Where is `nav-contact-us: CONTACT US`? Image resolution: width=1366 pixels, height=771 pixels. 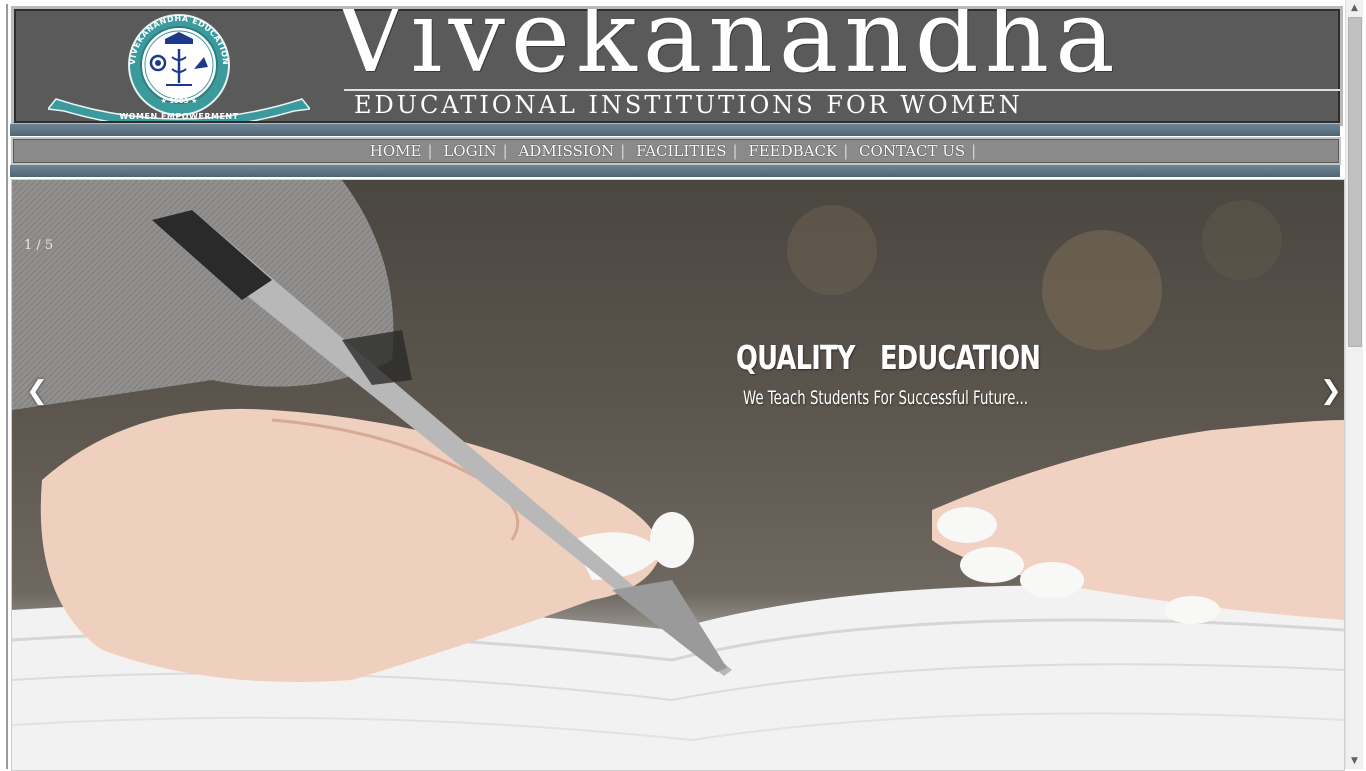
nav-contact-us: CONTACT US is located at coordinates (912, 151).